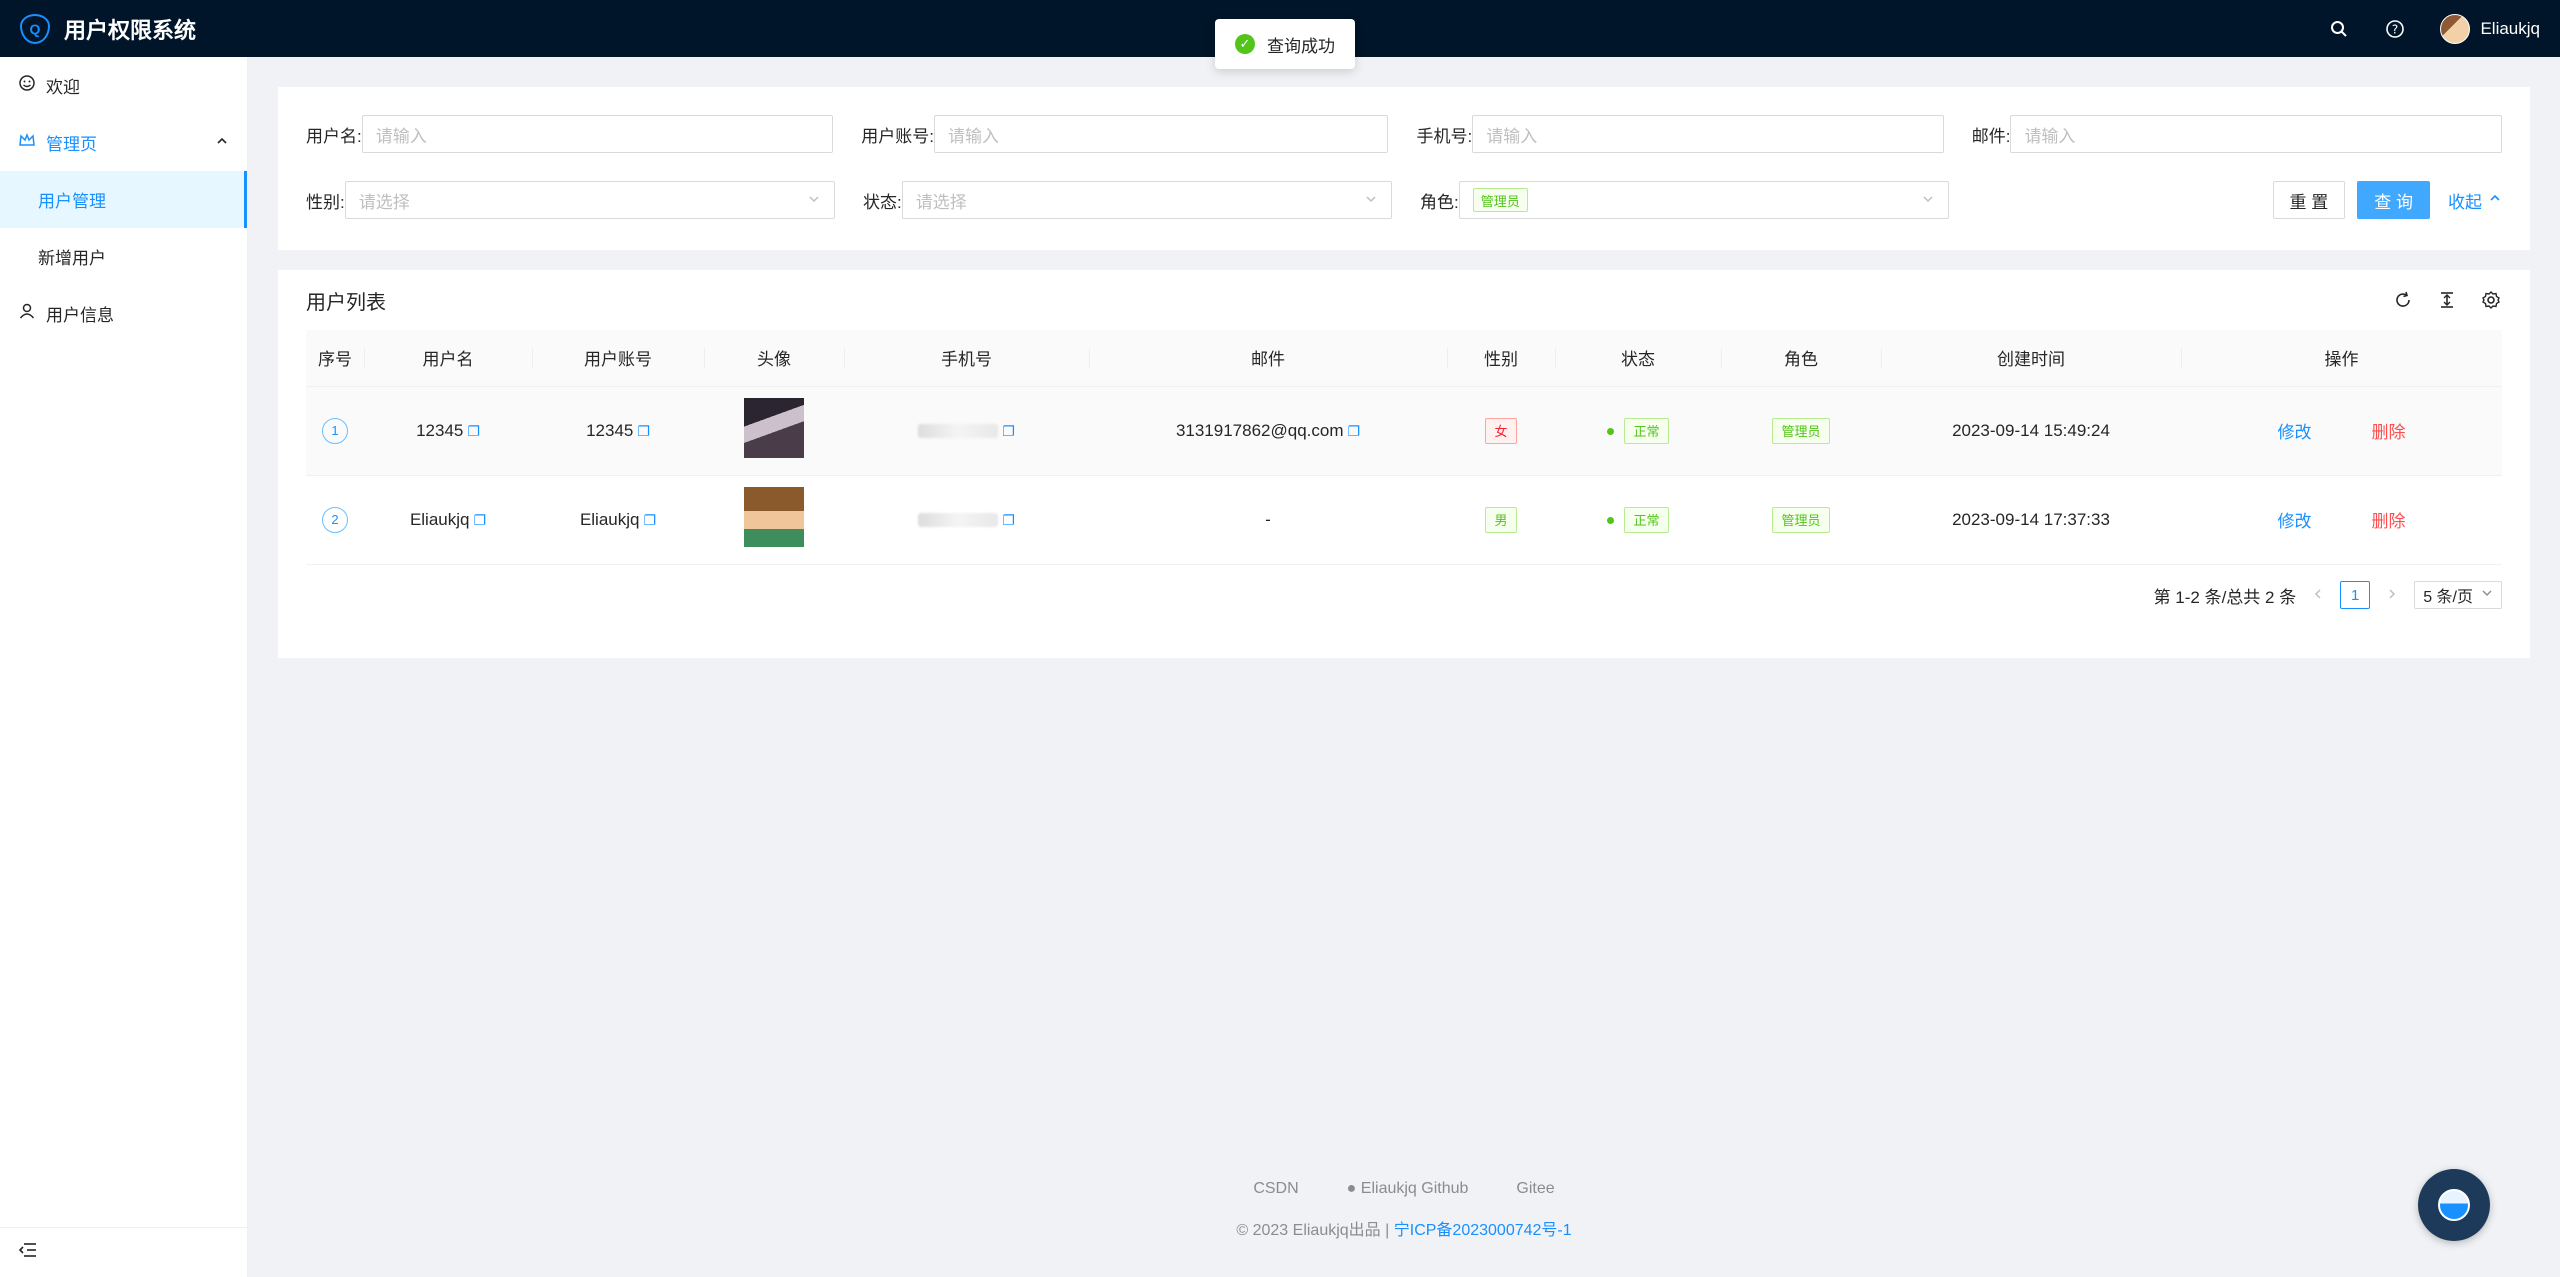 This screenshot has width=2560, height=1277. What do you see at coordinates (27, 85) in the screenshot?
I see `smile-icon` at bounding box center [27, 85].